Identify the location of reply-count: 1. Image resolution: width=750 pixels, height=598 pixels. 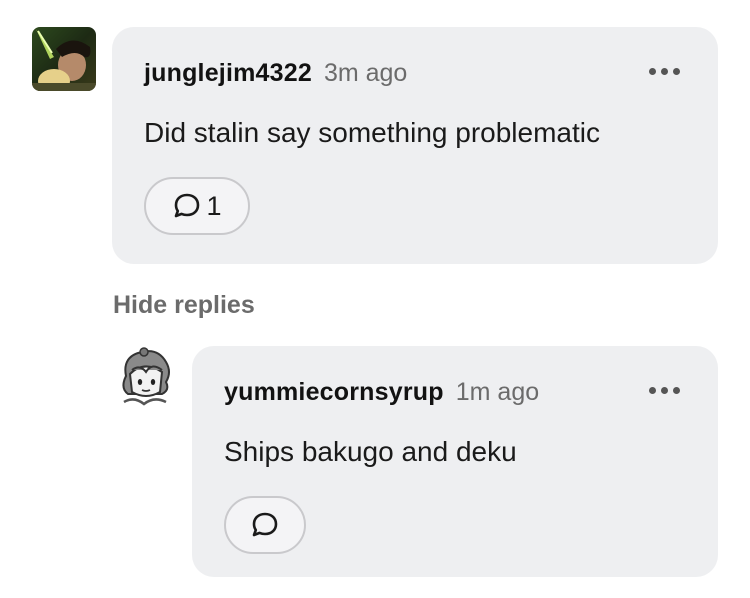
(214, 205).